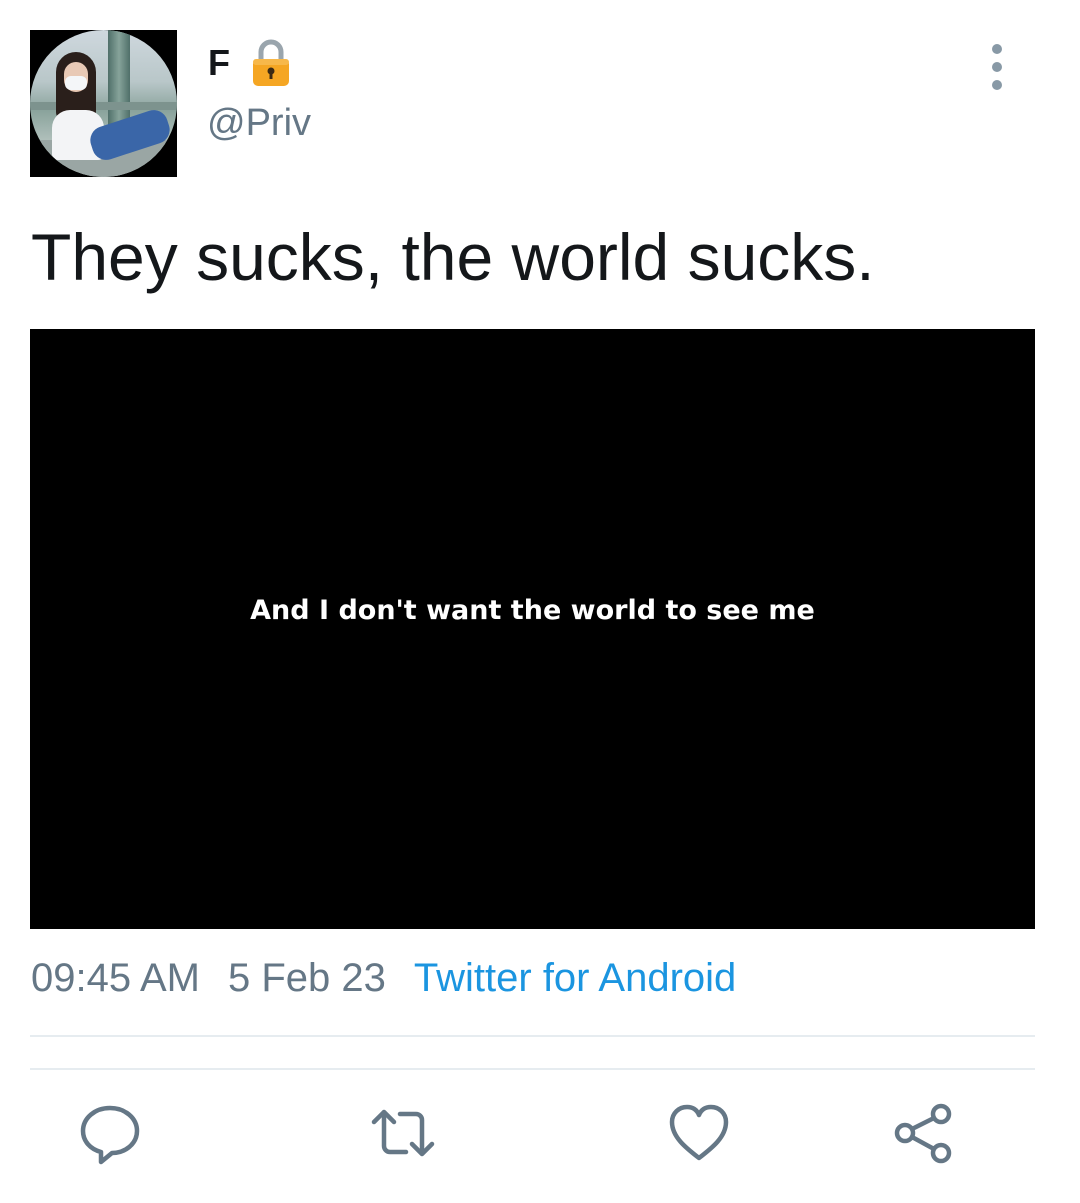 This screenshot has height=1203, width=1080. Describe the element at coordinates (532, 610) in the screenshot. I see `video-caption: And I don't want the world to see me` at that location.